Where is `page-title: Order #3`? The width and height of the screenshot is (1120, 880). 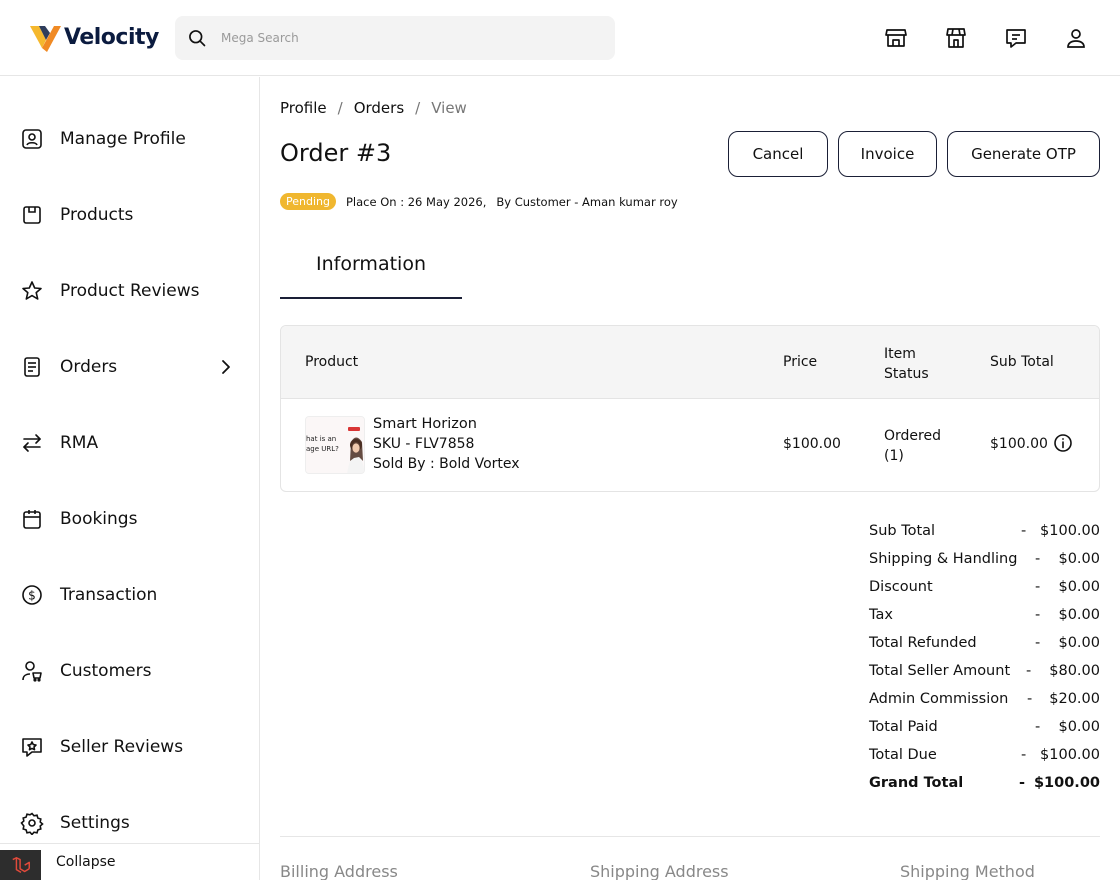 page-title: Order #3 is located at coordinates (336, 153).